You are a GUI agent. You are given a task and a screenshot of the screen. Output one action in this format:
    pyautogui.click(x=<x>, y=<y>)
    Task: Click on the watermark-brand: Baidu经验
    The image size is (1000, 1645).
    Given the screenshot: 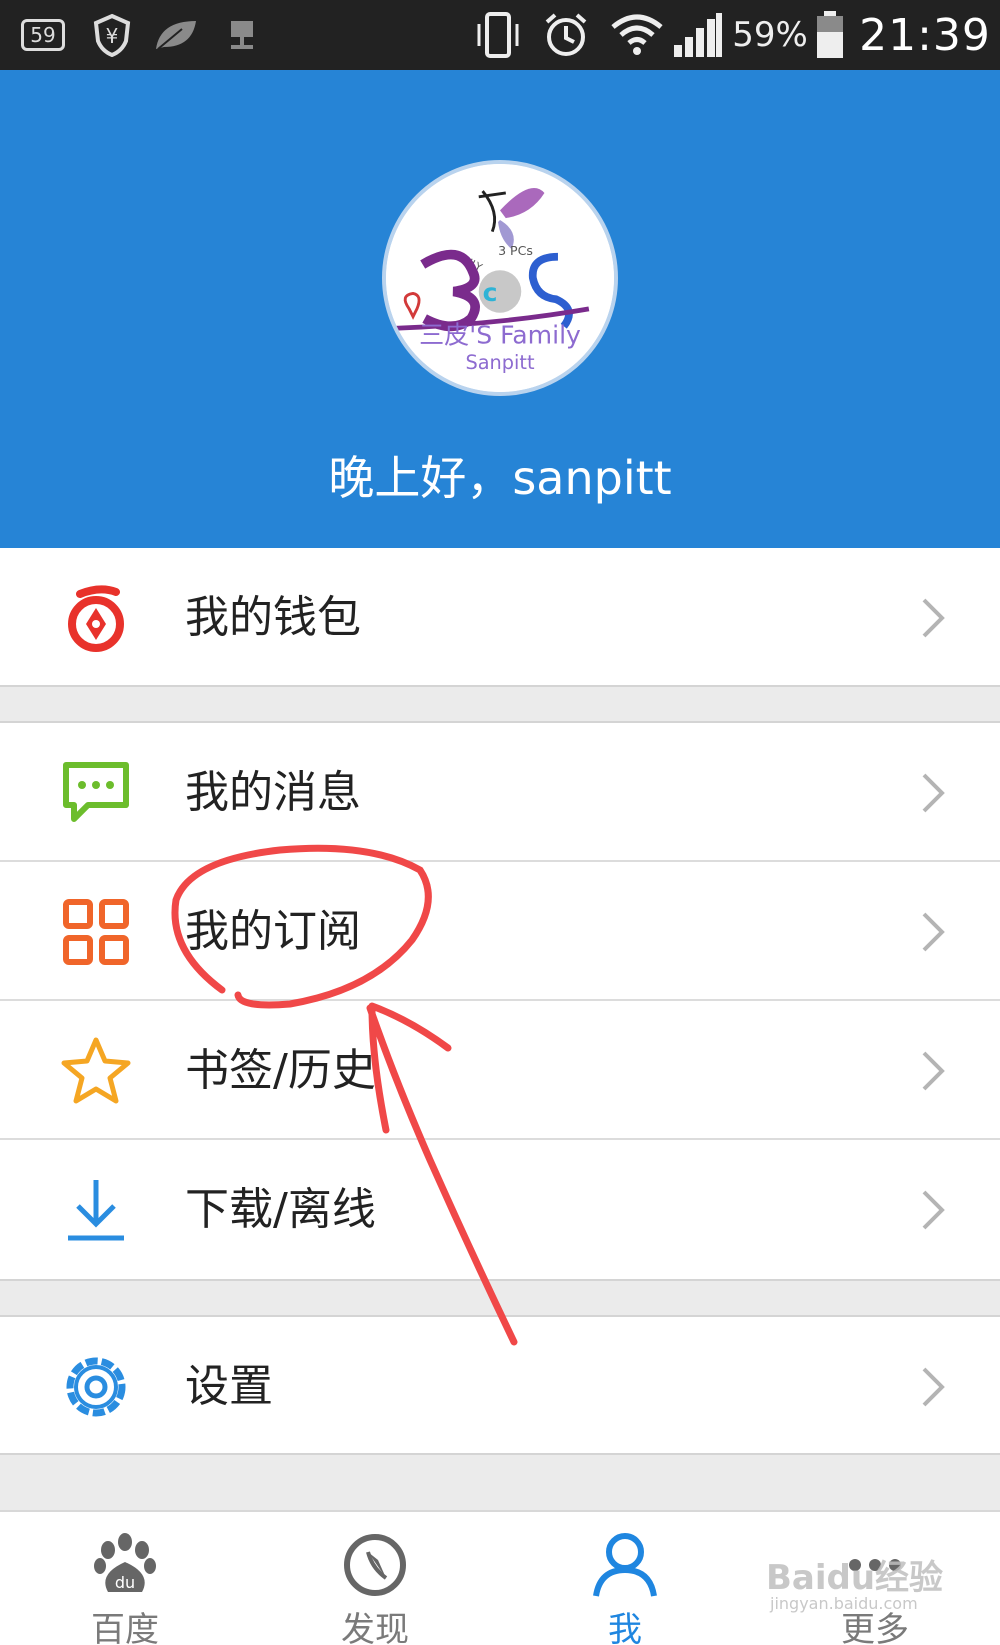 What is the action you would take?
    pyautogui.click(x=855, y=1578)
    